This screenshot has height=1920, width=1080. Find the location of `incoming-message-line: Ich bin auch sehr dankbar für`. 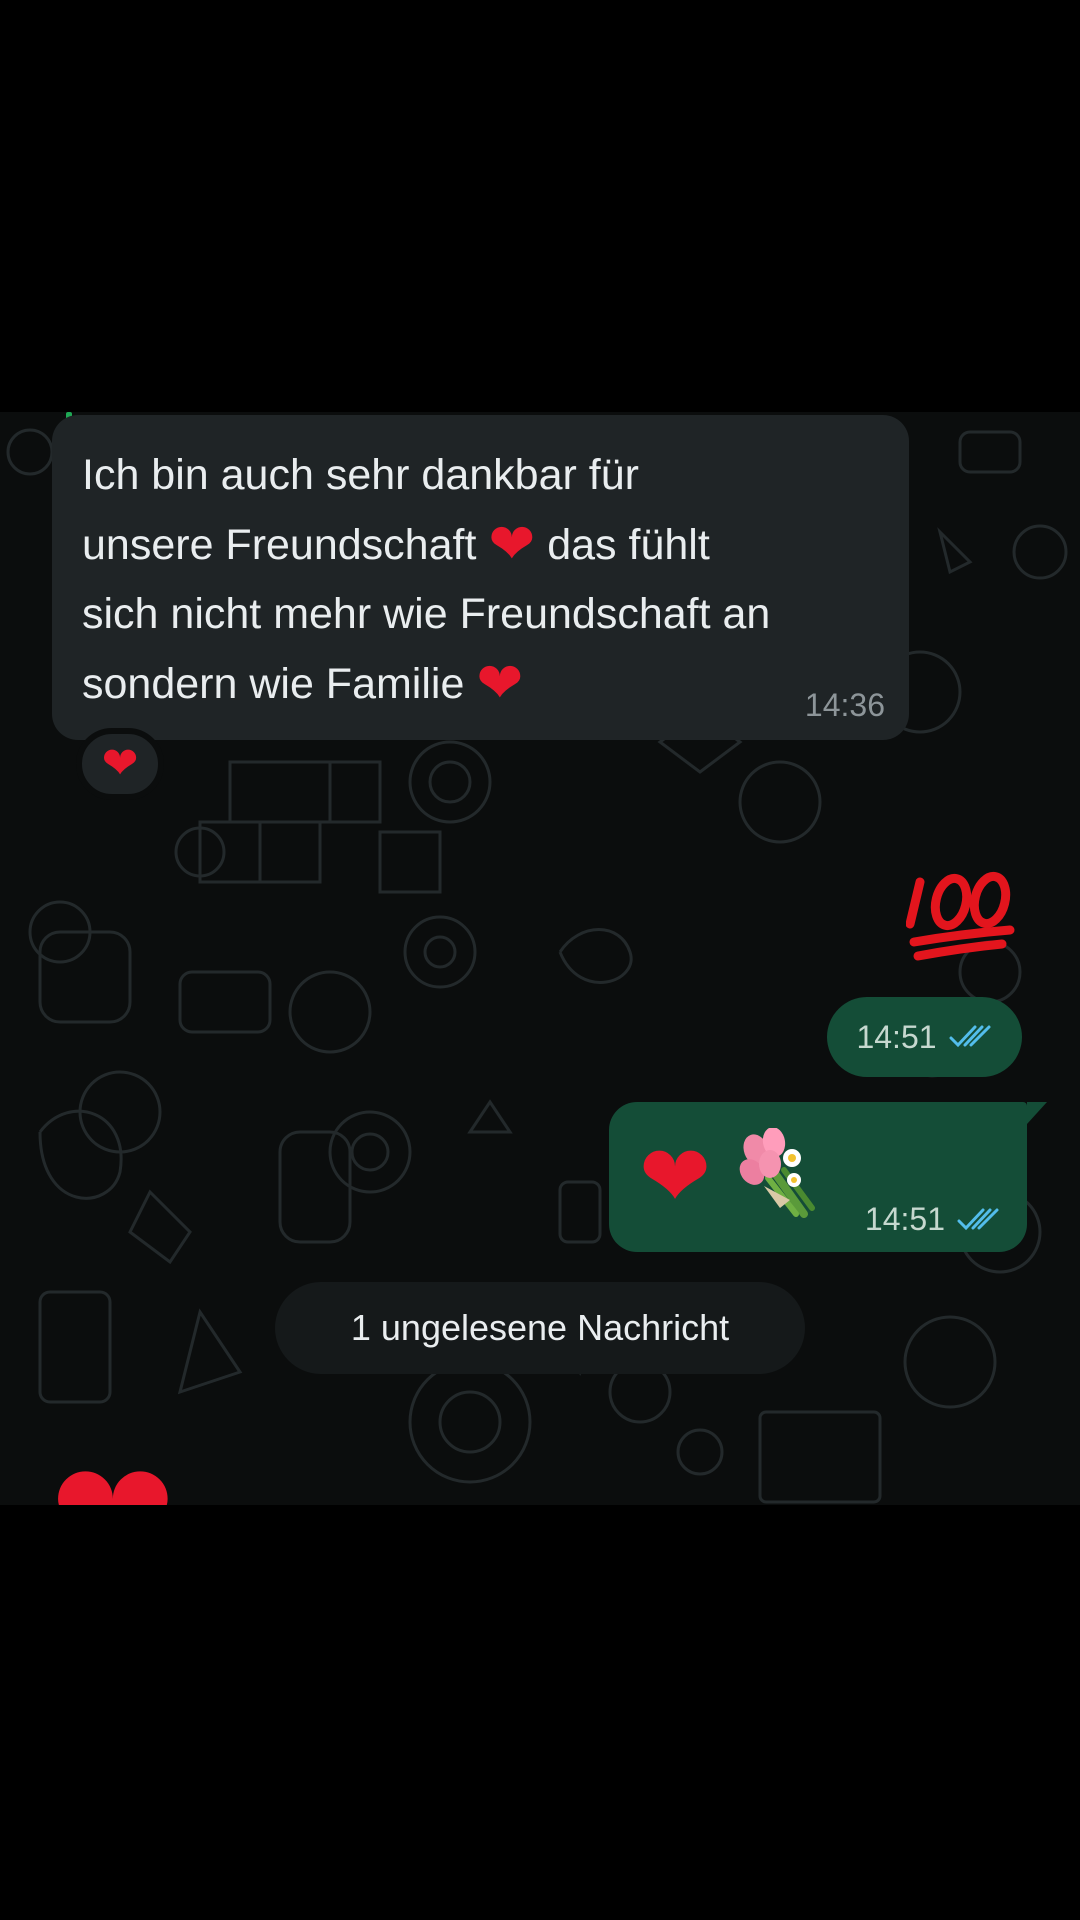

incoming-message-line: Ich bin auch sehr dankbar für is located at coordinates (481, 475).